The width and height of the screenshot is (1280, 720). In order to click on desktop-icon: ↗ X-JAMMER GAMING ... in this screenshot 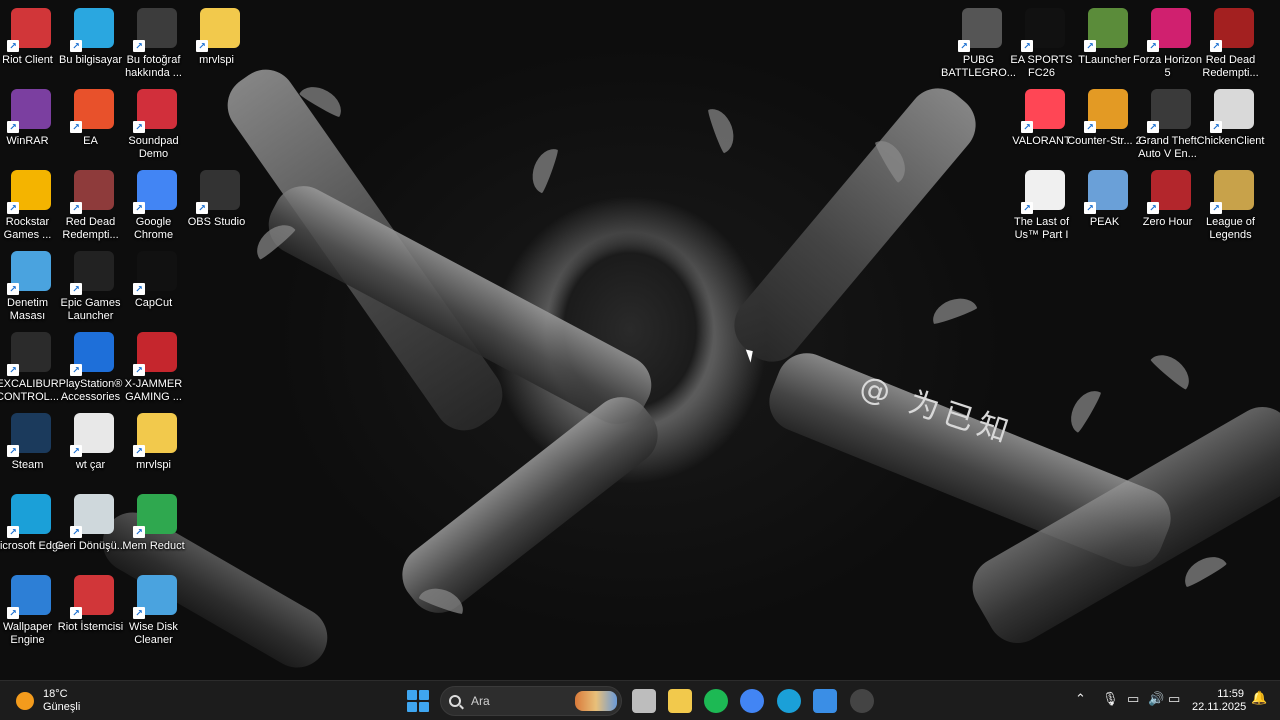, I will do `click(156, 367)`.